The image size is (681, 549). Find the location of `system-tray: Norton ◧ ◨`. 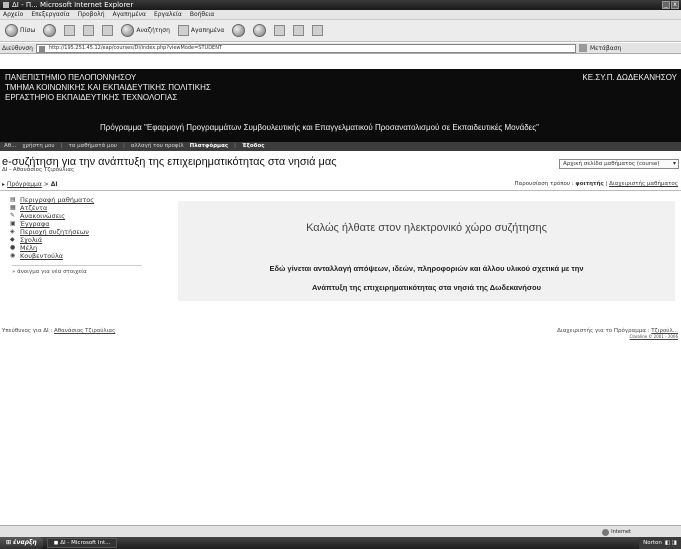

system-tray: Norton ◧ ◨ is located at coordinates (660, 543).